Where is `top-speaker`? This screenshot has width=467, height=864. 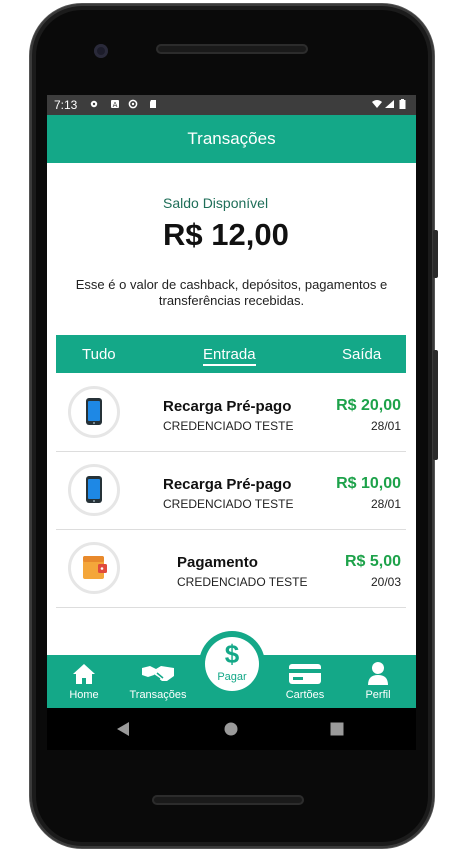
top-speaker is located at coordinates (232, 49).